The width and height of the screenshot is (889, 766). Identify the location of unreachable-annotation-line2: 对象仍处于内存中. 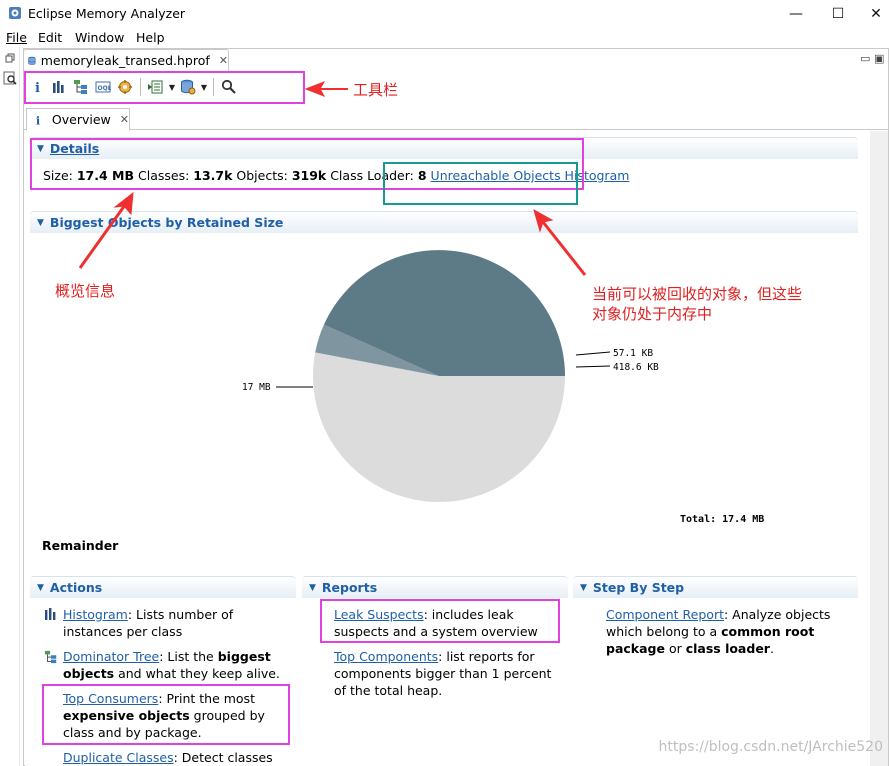
(652, 314).